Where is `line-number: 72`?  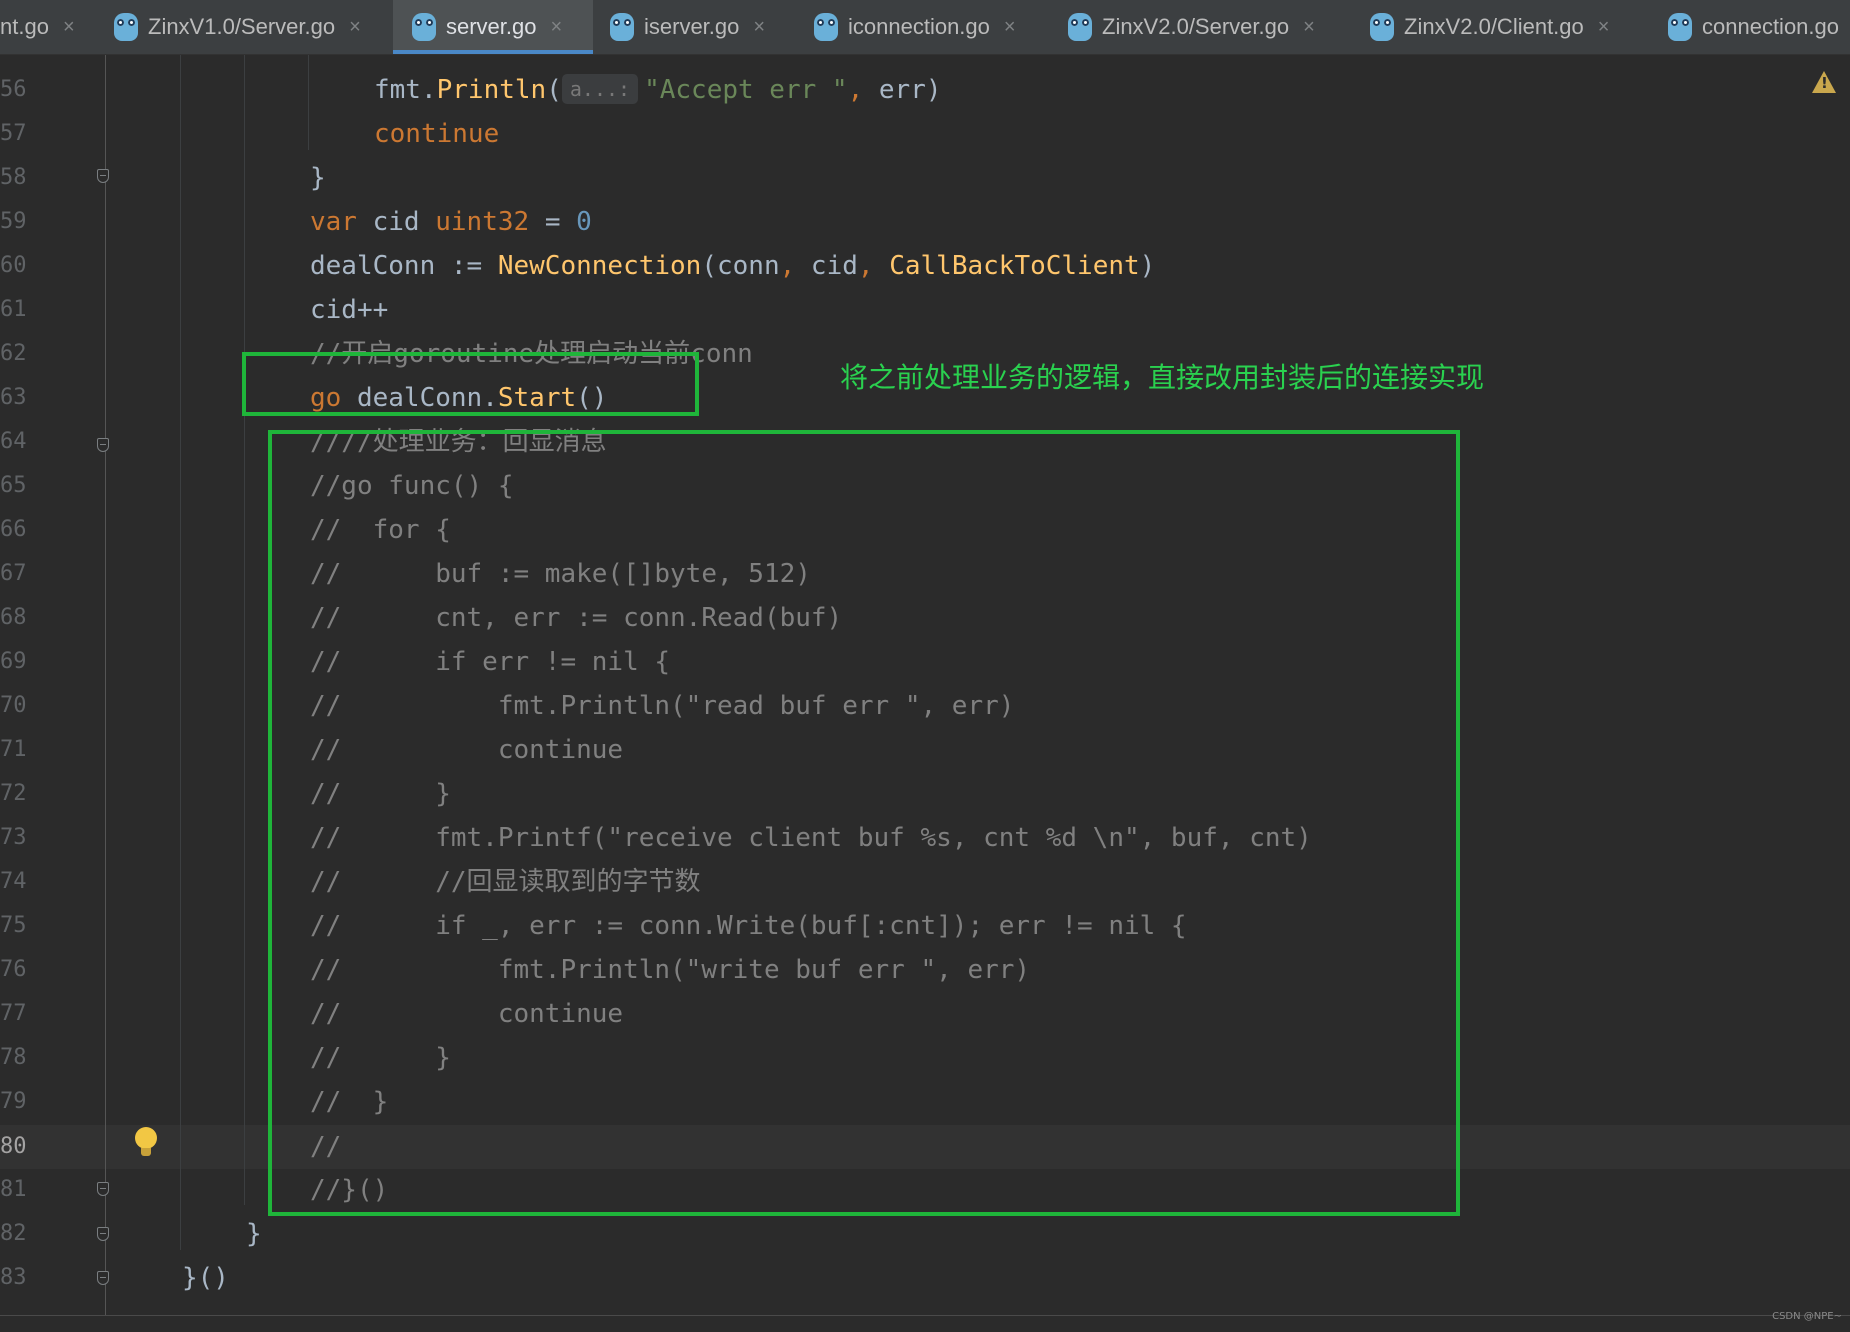 line-number: 72 is located at coordinates (13, 793).